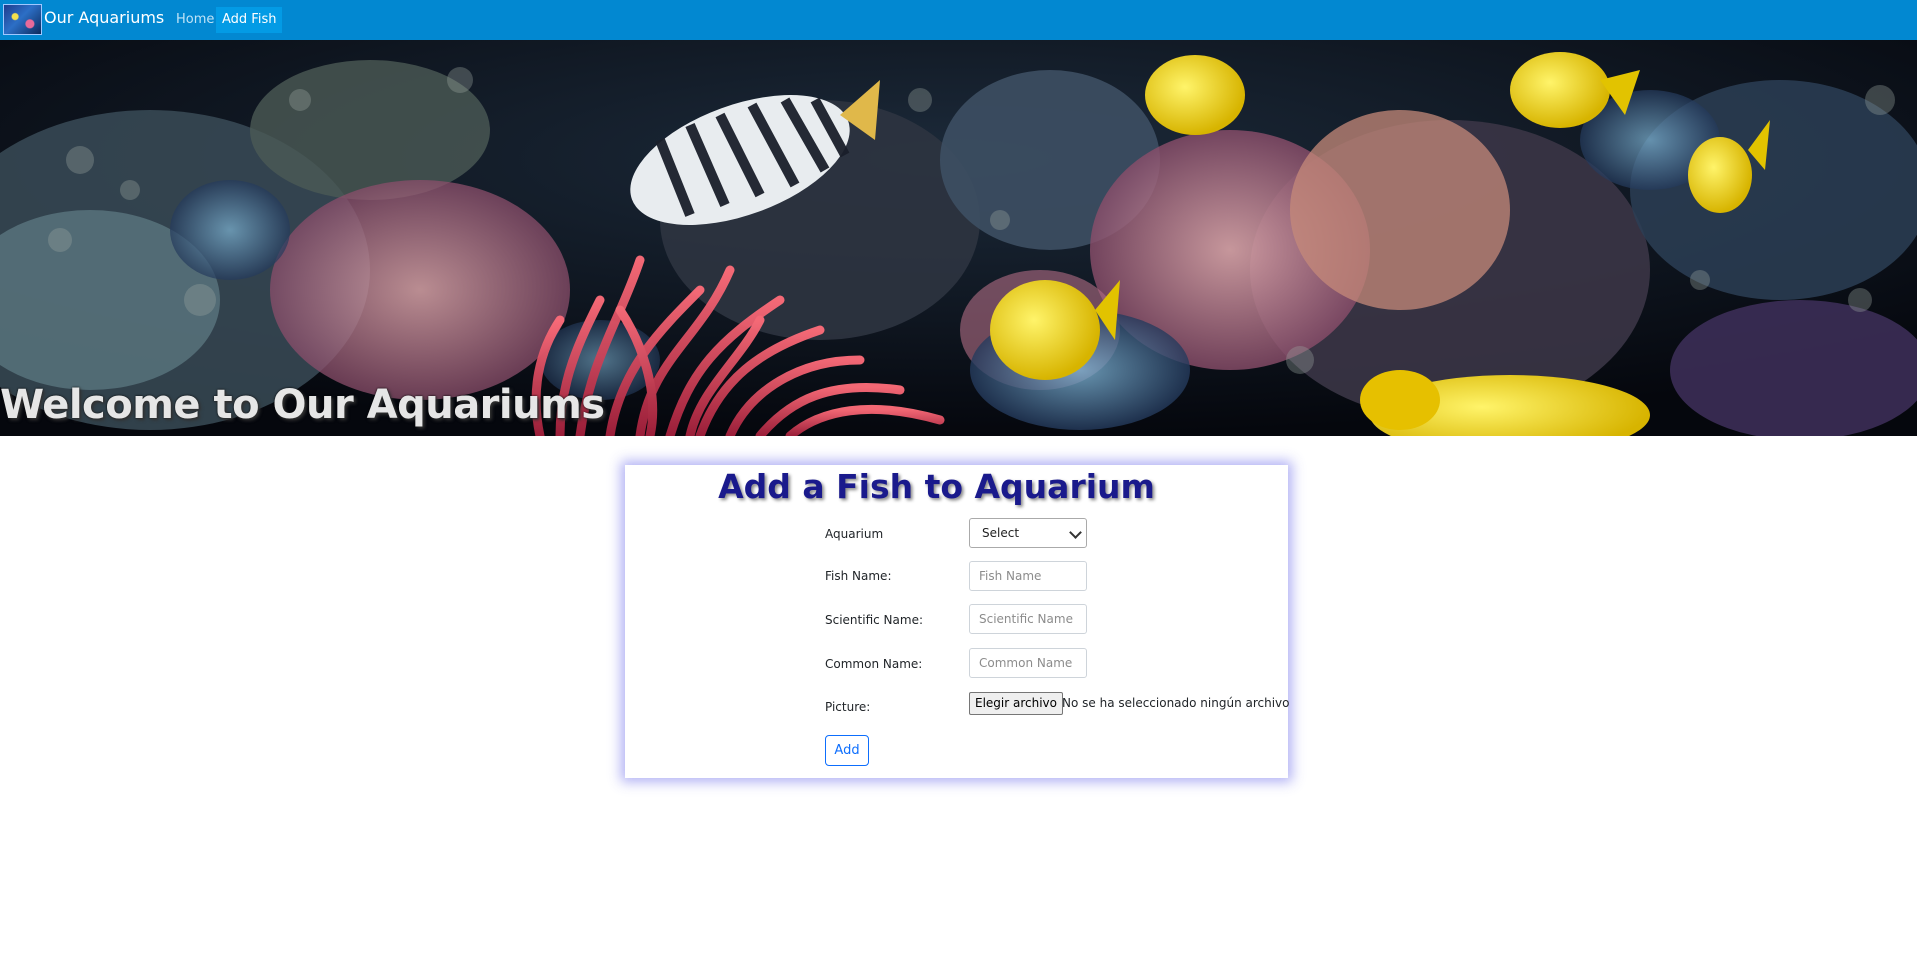  Describe the element at coordinates (874, 620) in the screenshot. I see `scientific-name-label: Scientific Name:` at that location.